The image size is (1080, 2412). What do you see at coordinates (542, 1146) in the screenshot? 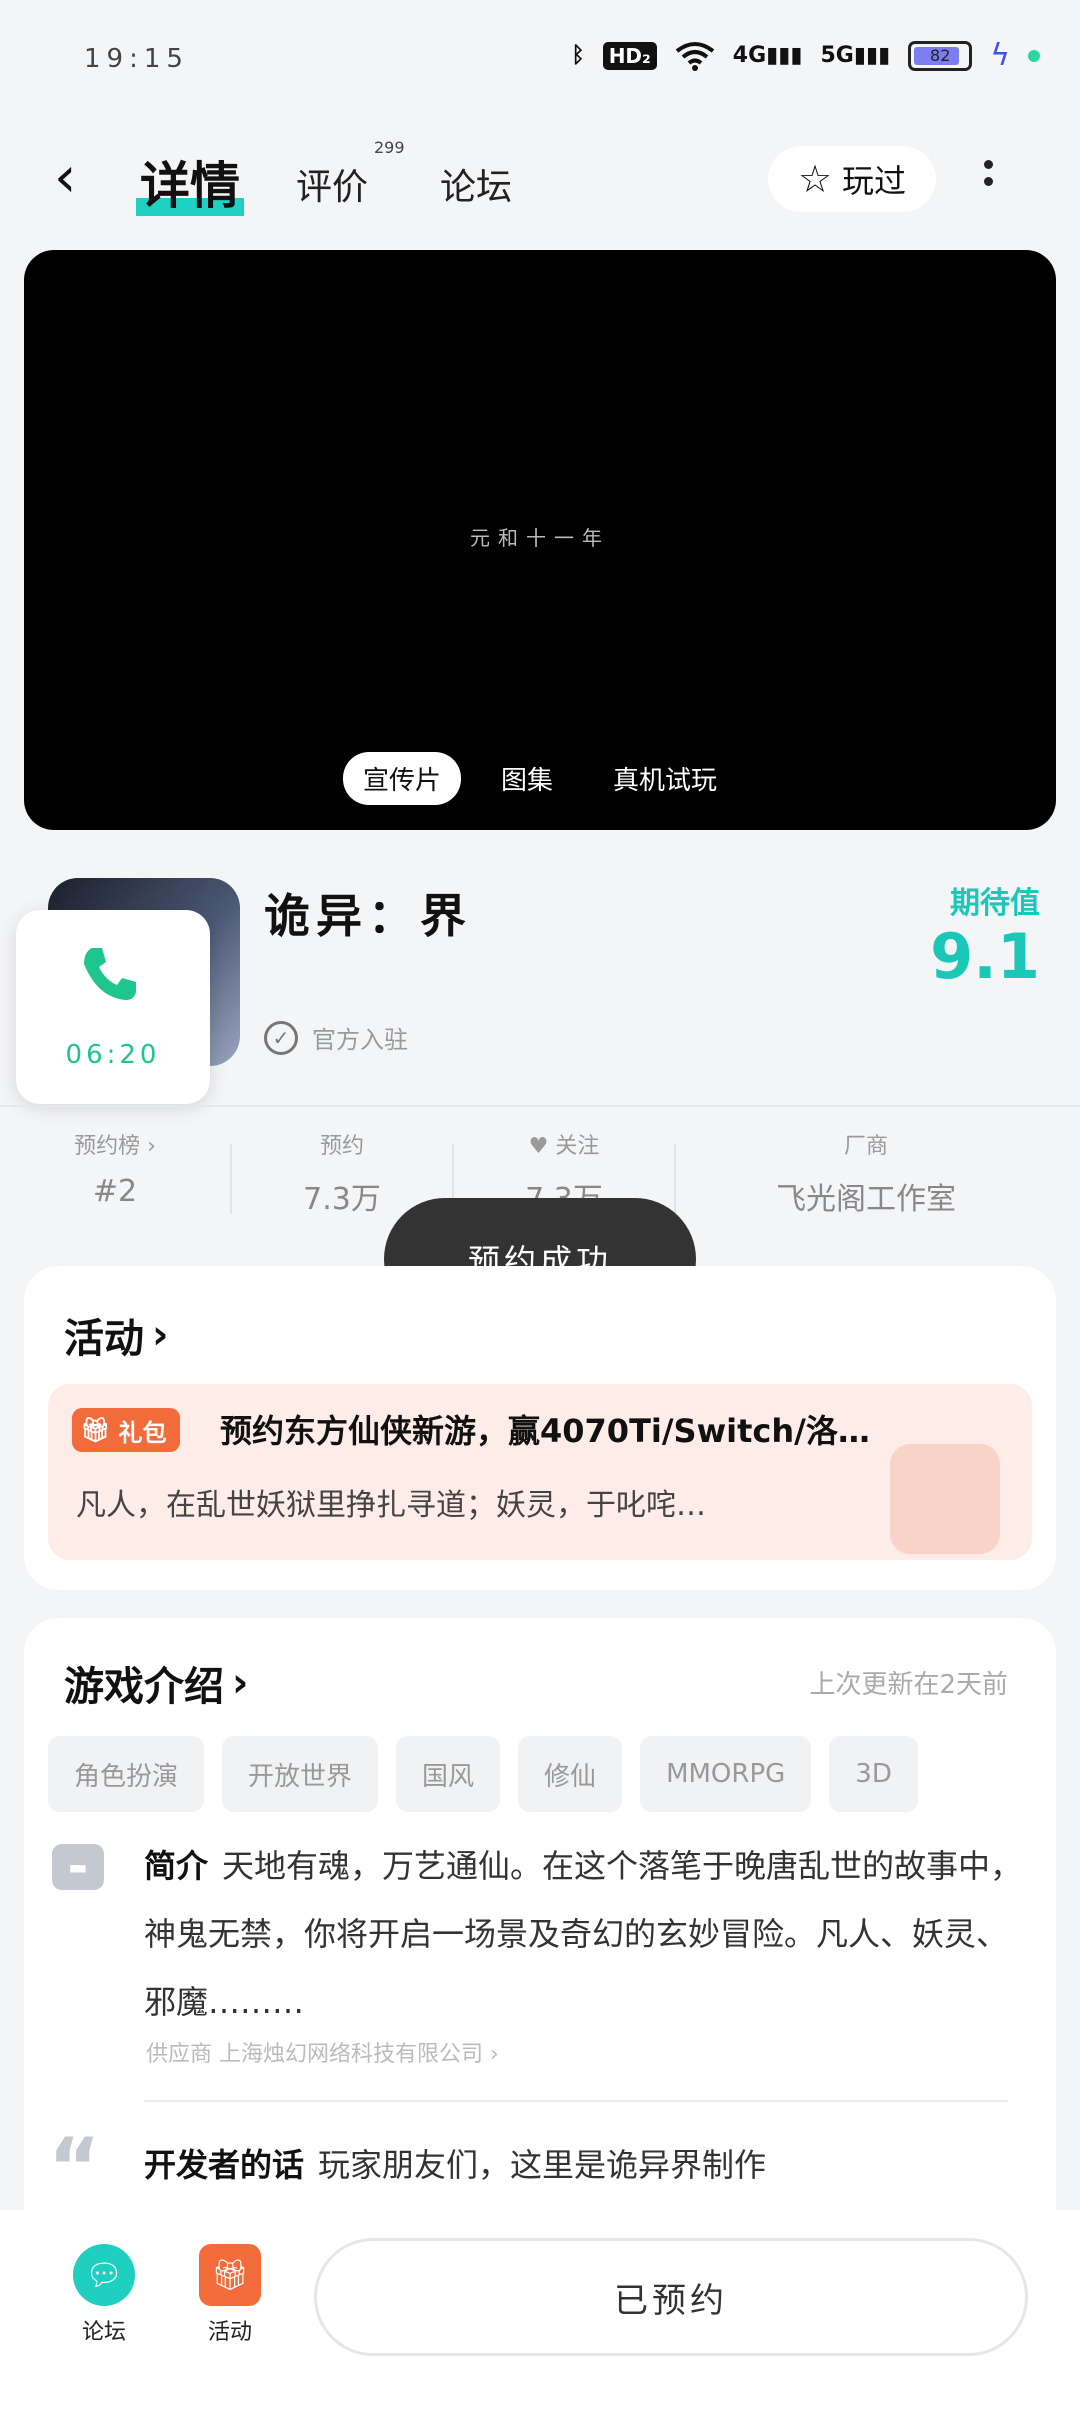
I see `heart-icon: ♥` at bounding box center [542, 1146].